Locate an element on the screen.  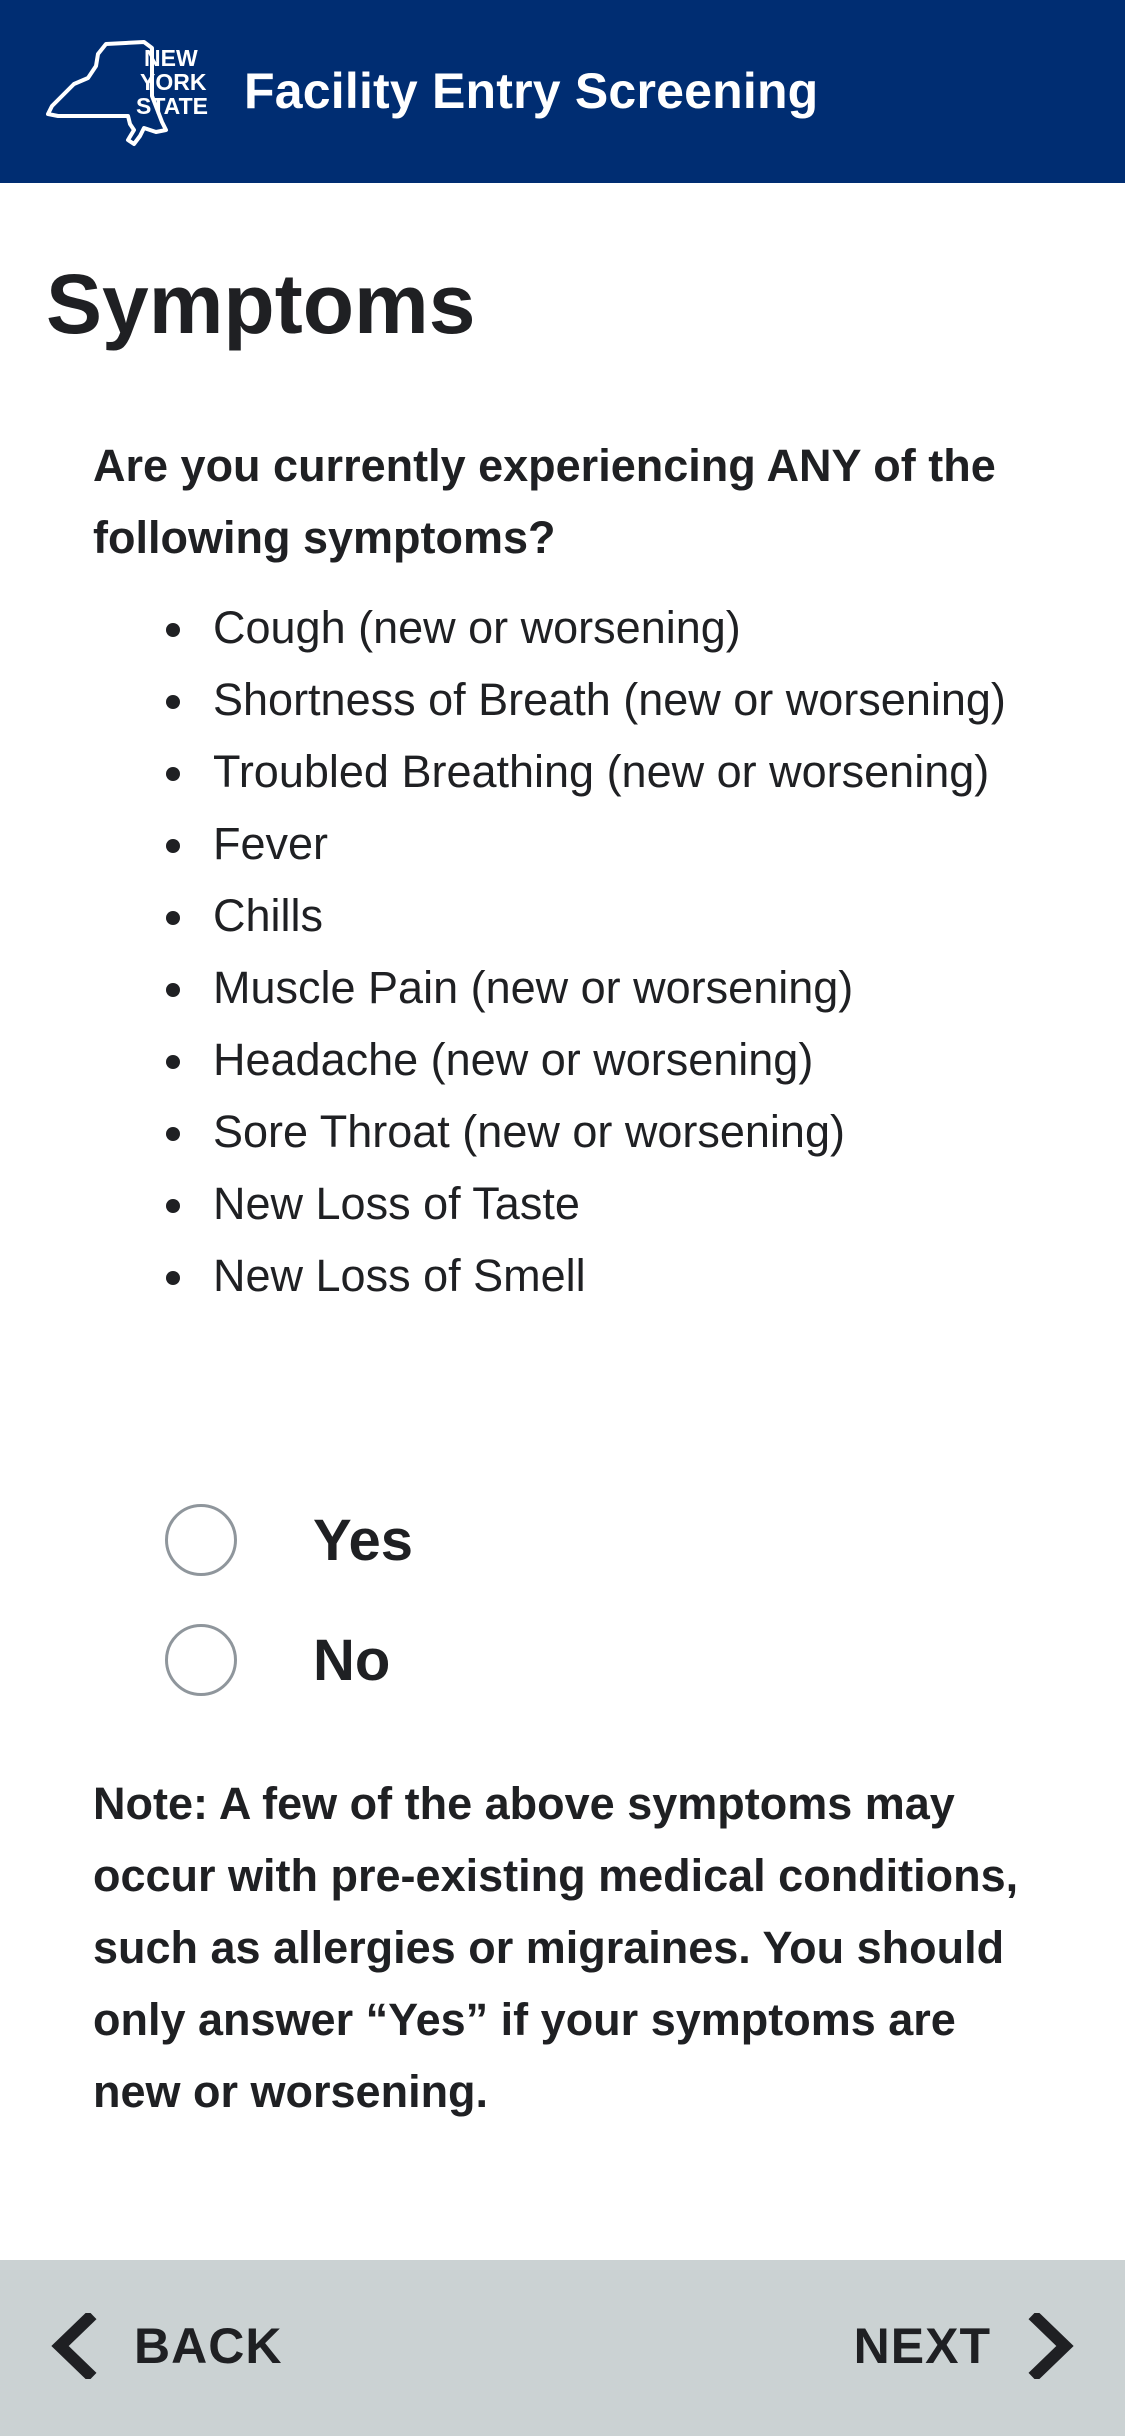
symptom-label: Shortness of Breath (new or worsening) is located at coordinates (609, 699).